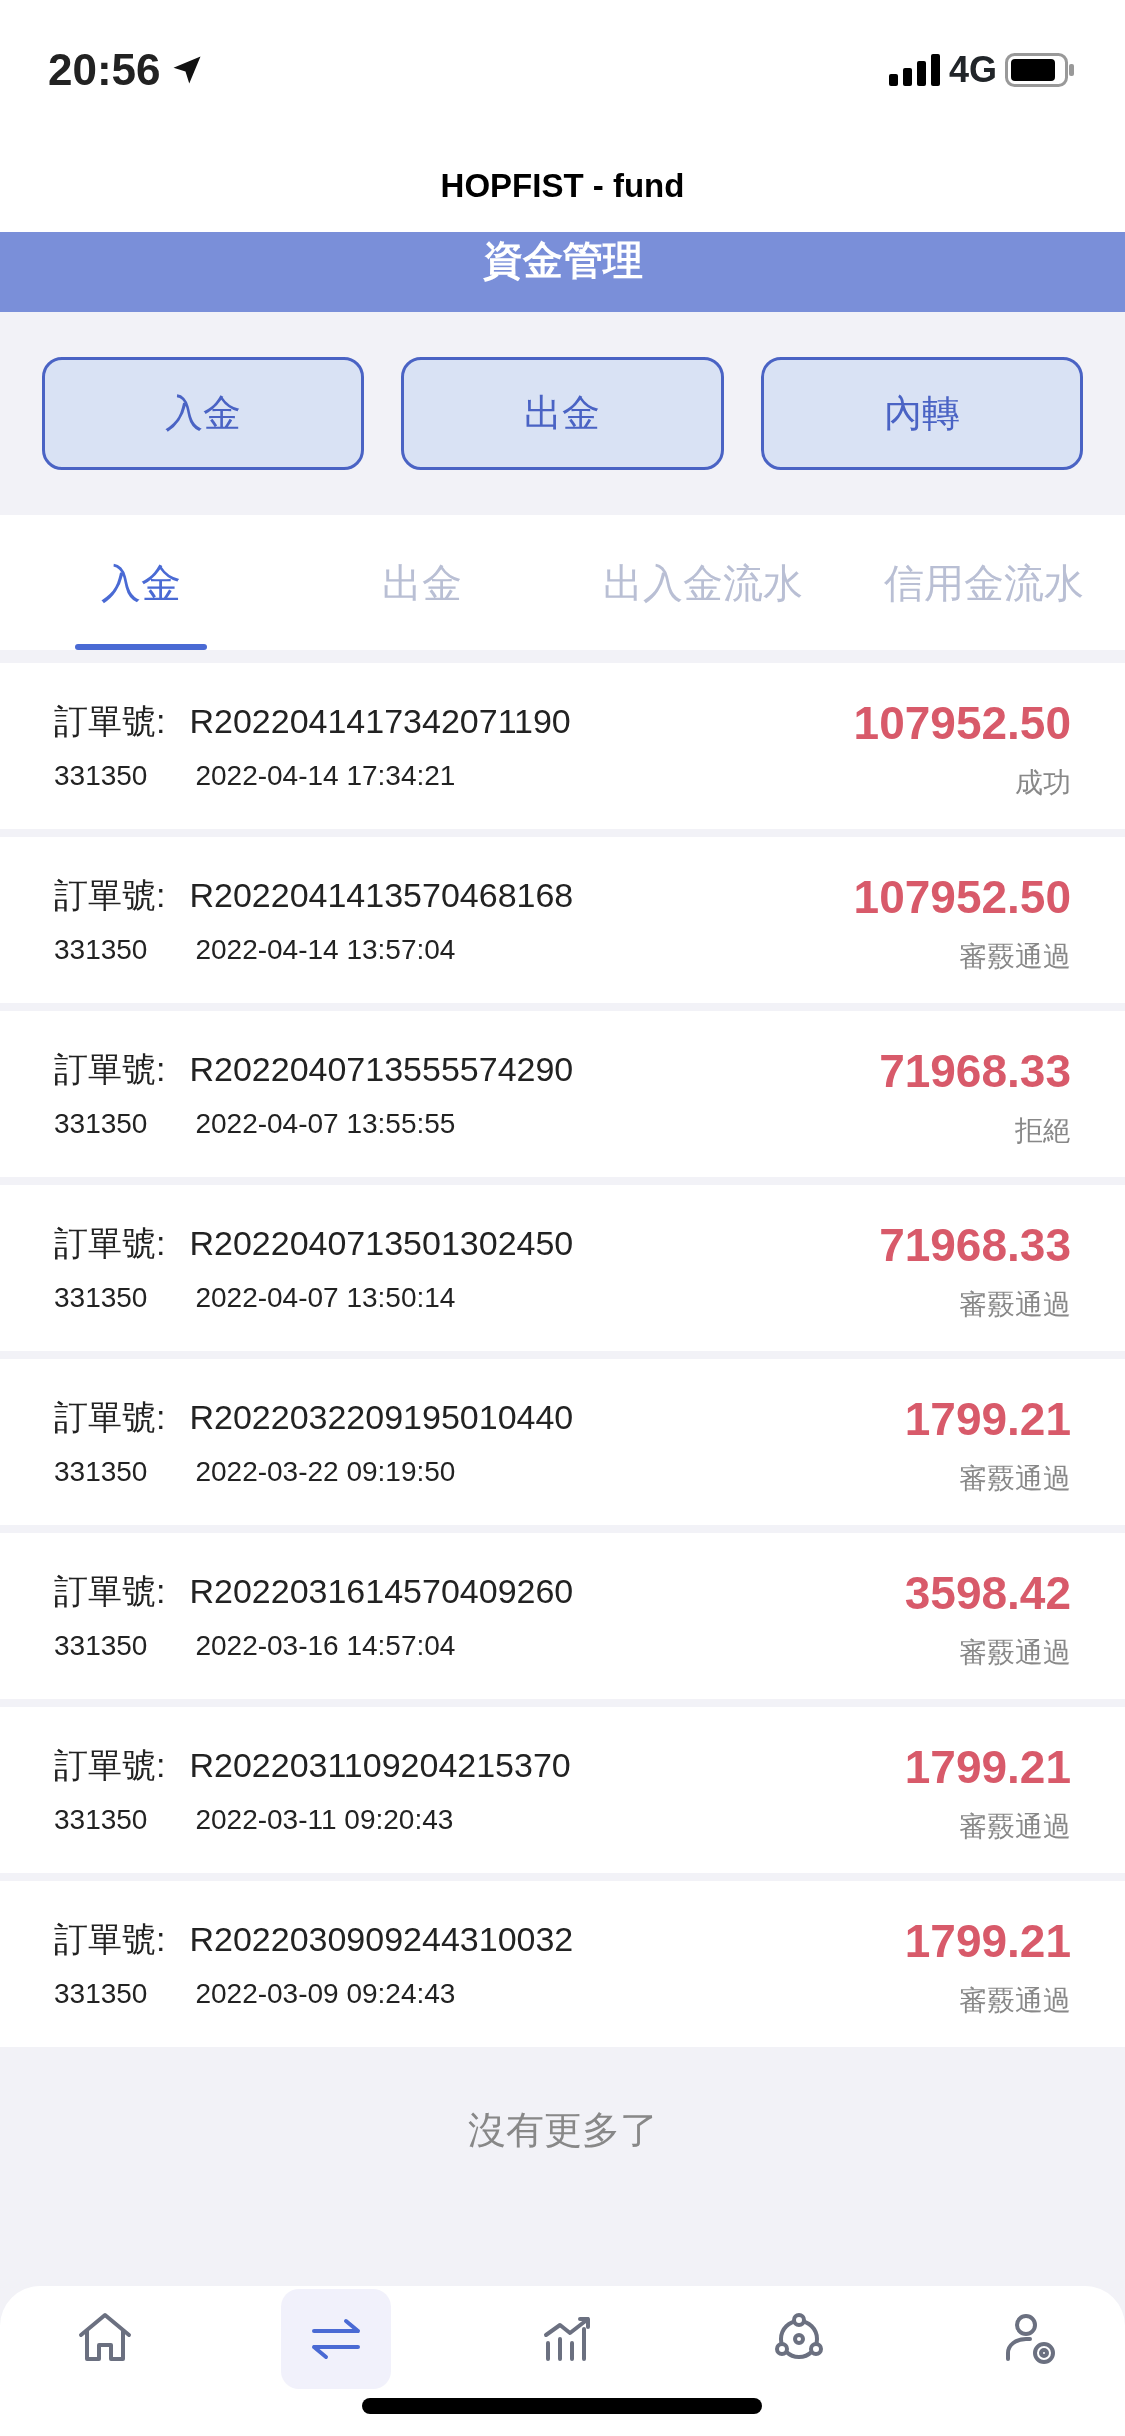 The height and width of the screenshot is (2436, 1125). Describe the element at coordinates (380, 1765) in the screenshot. I see `order-number: R2022031109204215370` at that location.